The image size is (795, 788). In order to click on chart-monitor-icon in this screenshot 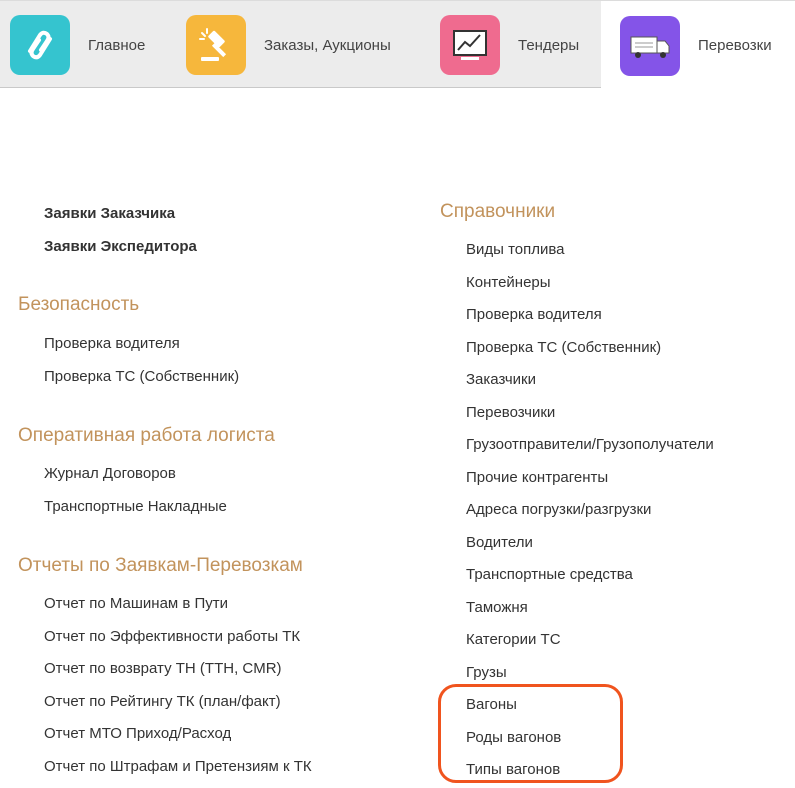, I will do `click(470, 45)`.